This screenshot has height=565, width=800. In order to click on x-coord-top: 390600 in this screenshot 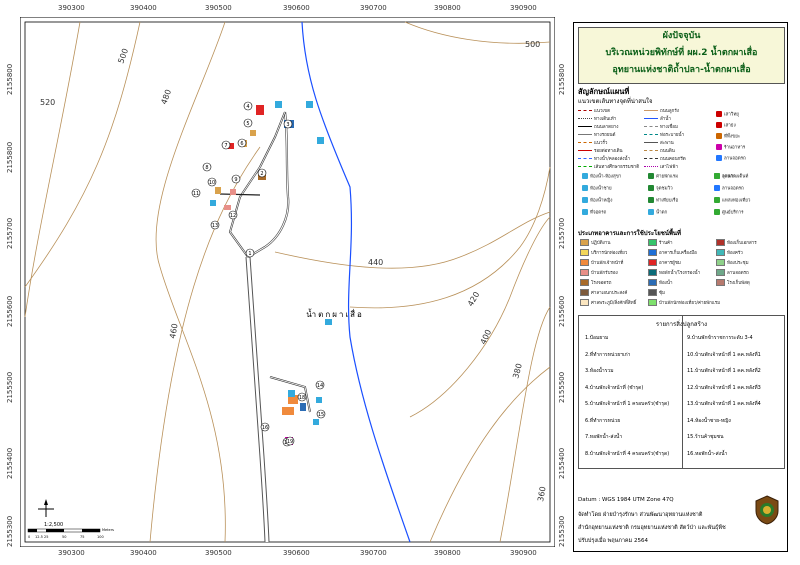, I will do `click(296, 8)`.